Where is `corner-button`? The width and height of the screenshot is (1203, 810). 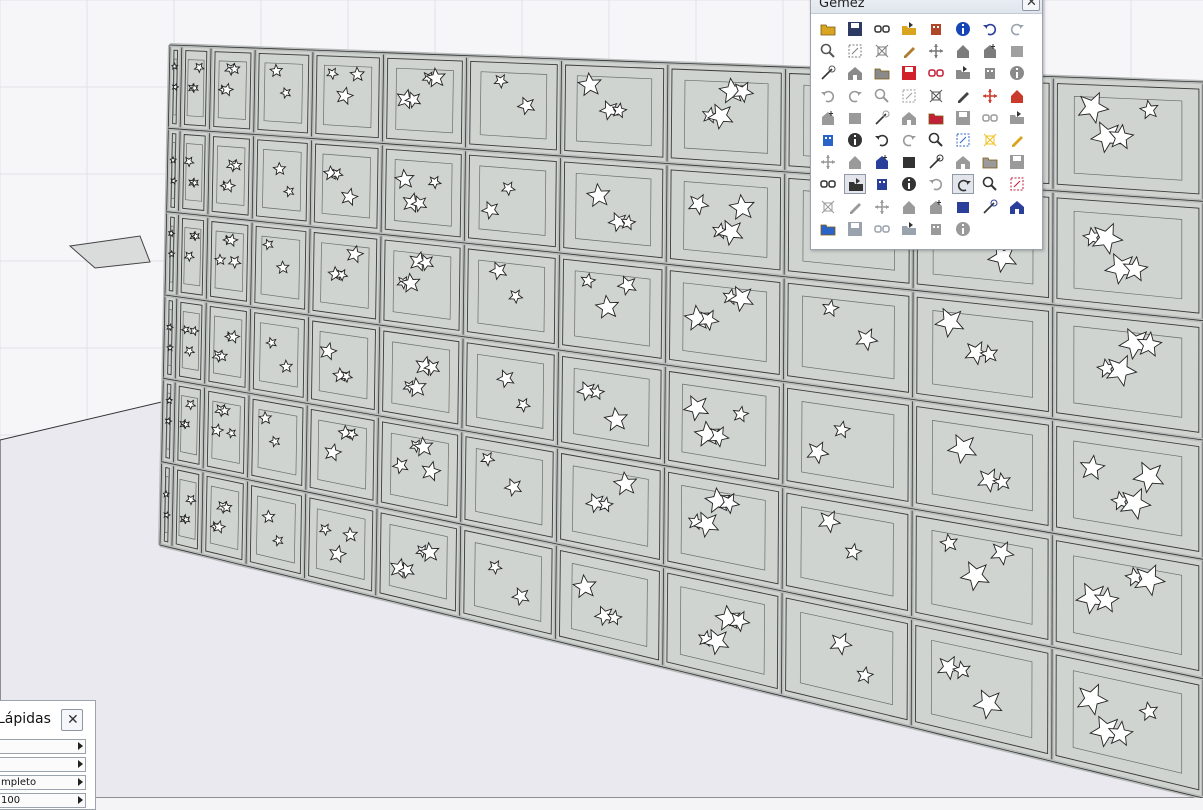
corner-button is located at coordinates (909, 207).